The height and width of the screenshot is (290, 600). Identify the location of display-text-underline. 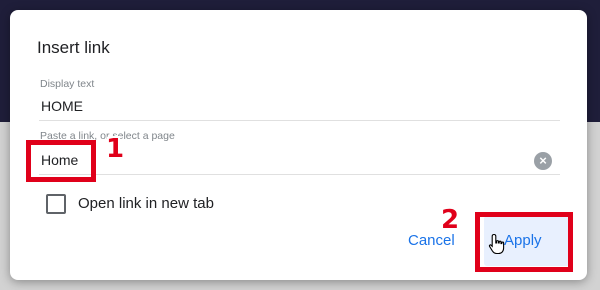
(299, 120).